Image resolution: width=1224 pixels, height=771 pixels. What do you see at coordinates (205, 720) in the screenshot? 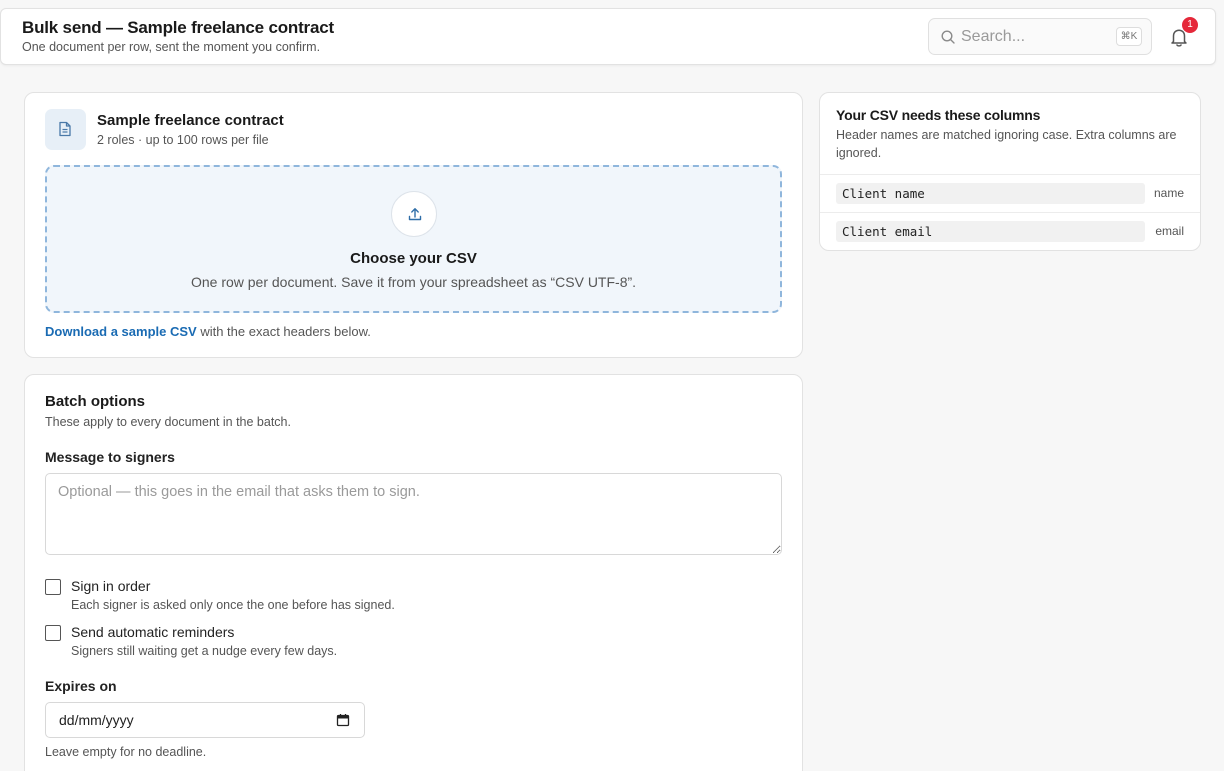
I see `expires-date-input: dd/mm/yyyy` at bounding box center [205, 720].